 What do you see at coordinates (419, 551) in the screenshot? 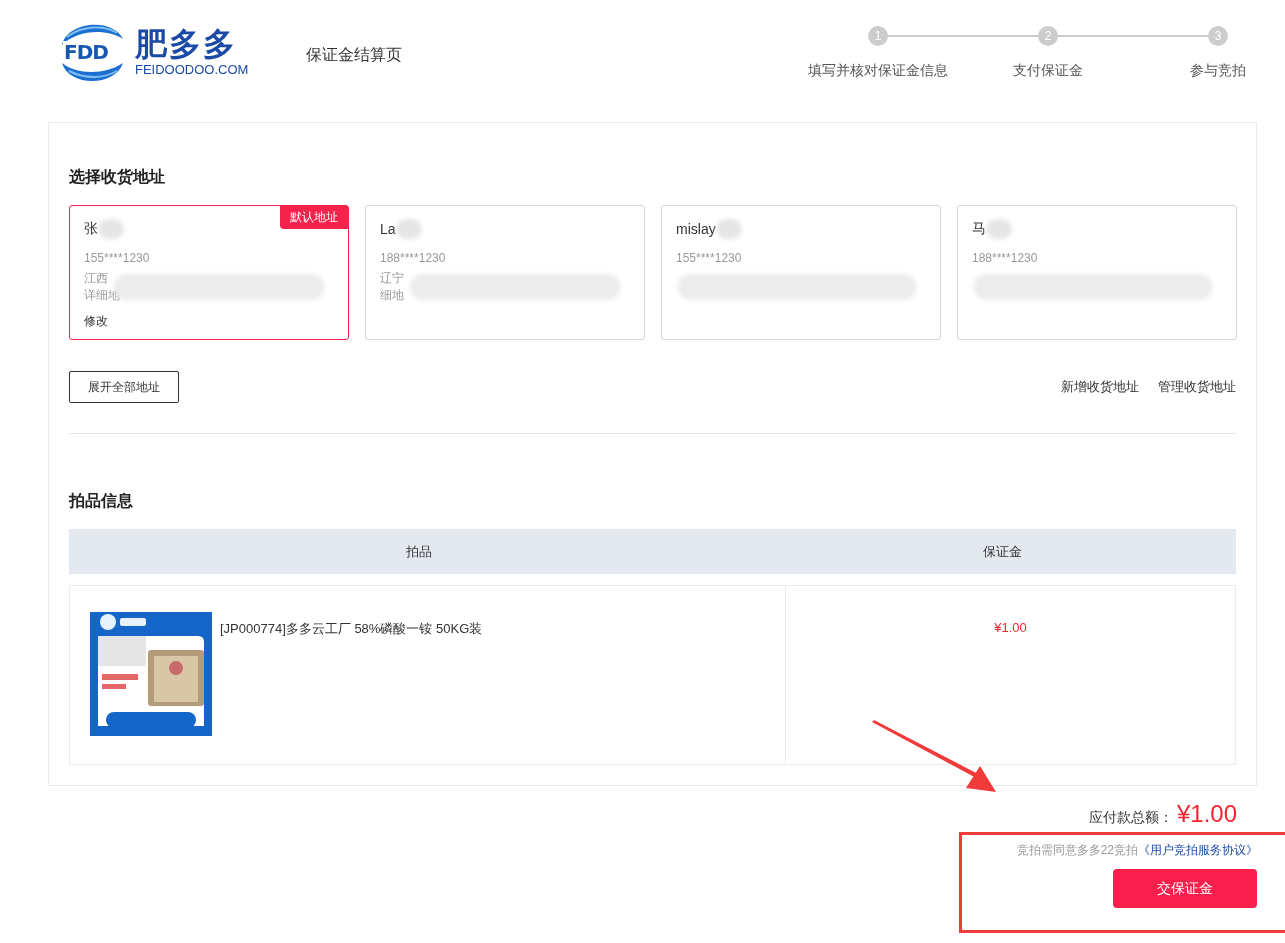
I see `column-header: 拍品` at bounding box center [419, 551].